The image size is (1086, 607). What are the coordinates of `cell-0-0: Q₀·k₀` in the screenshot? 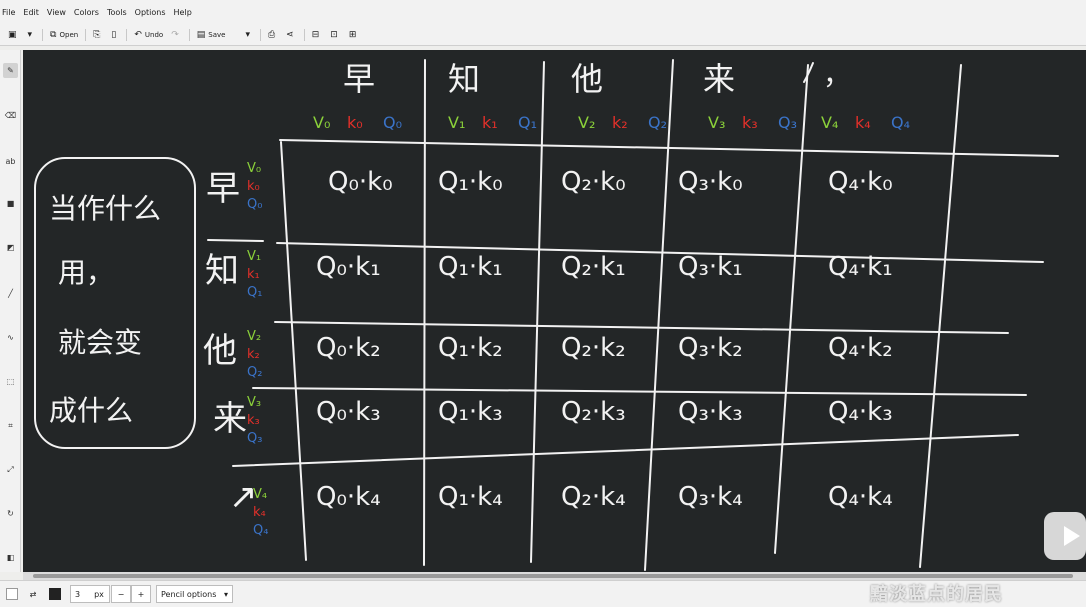 It's located at (360, 182).